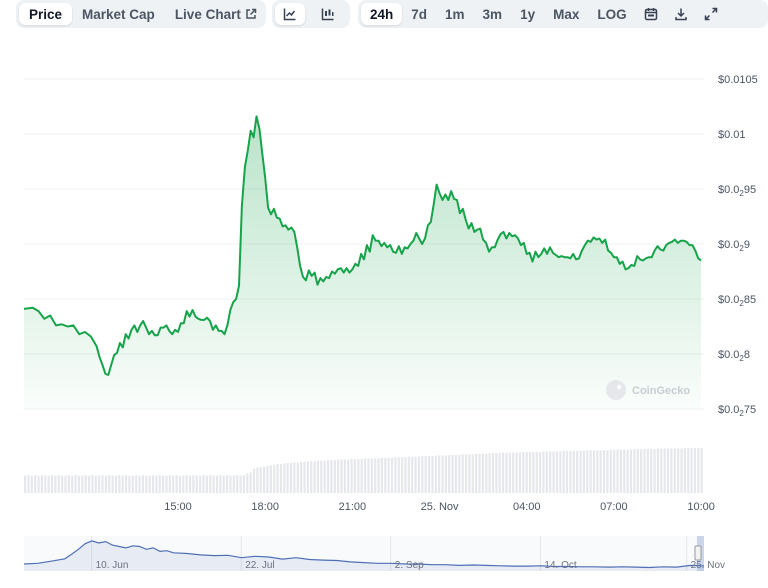  I want to click on navigator-date-label: 10. Jun, so click(112, 565).